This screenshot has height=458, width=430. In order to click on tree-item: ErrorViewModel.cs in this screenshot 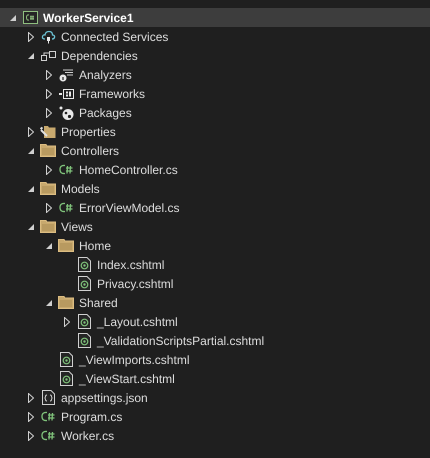, I will do `click(215, 207)`.